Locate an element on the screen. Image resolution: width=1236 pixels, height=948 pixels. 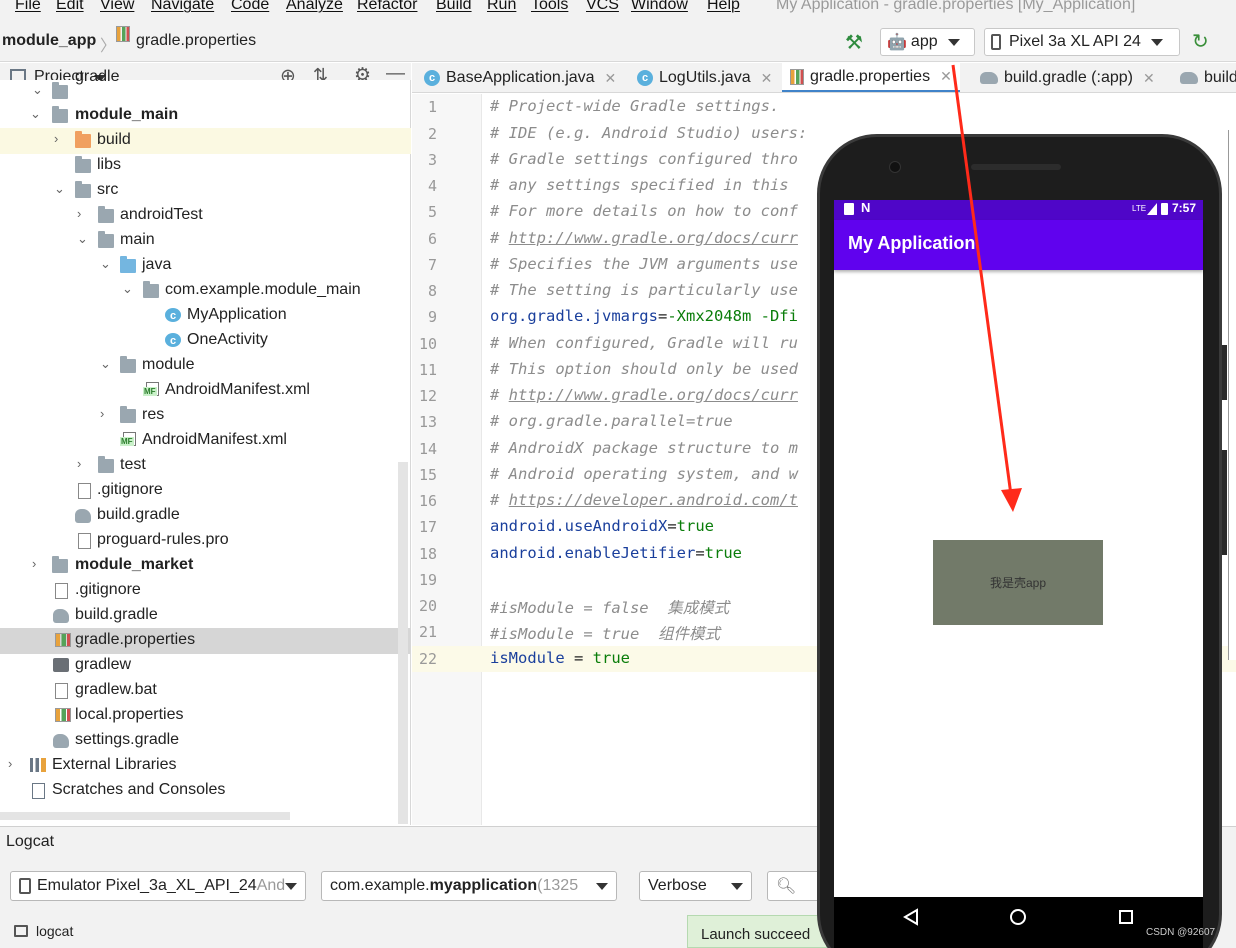
menu-tools: Tools is located at coordinates (549, 7).